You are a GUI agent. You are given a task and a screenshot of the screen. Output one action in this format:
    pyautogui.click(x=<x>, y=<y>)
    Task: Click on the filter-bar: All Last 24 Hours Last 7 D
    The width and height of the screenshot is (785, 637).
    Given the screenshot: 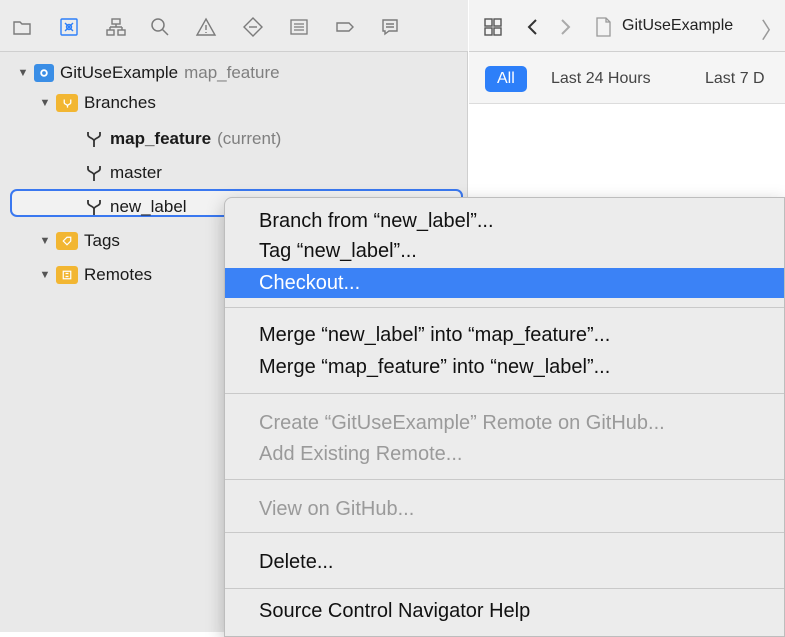 What is the action you would take?
    pyautogui.click(x=627, y=78)
    